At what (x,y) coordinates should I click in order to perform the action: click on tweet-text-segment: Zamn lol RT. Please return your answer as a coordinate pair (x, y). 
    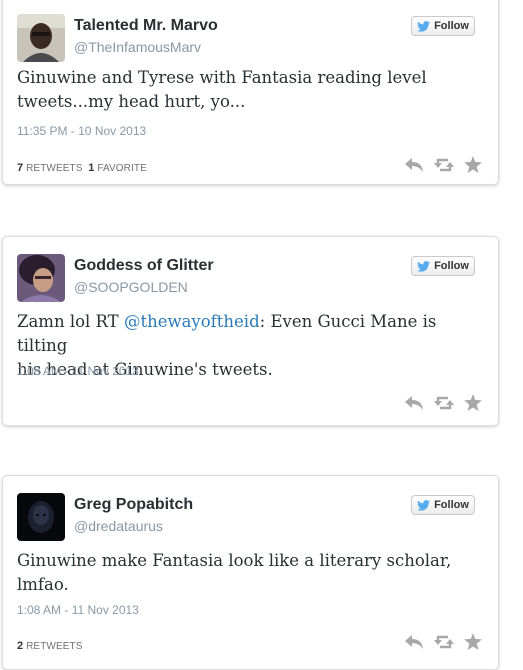
    Looking at the image, I should click on (70, 321).